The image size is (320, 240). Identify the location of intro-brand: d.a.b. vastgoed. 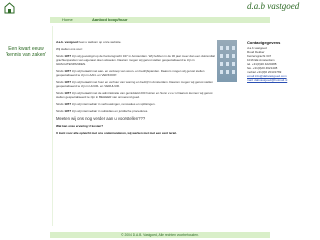
(67, 42).